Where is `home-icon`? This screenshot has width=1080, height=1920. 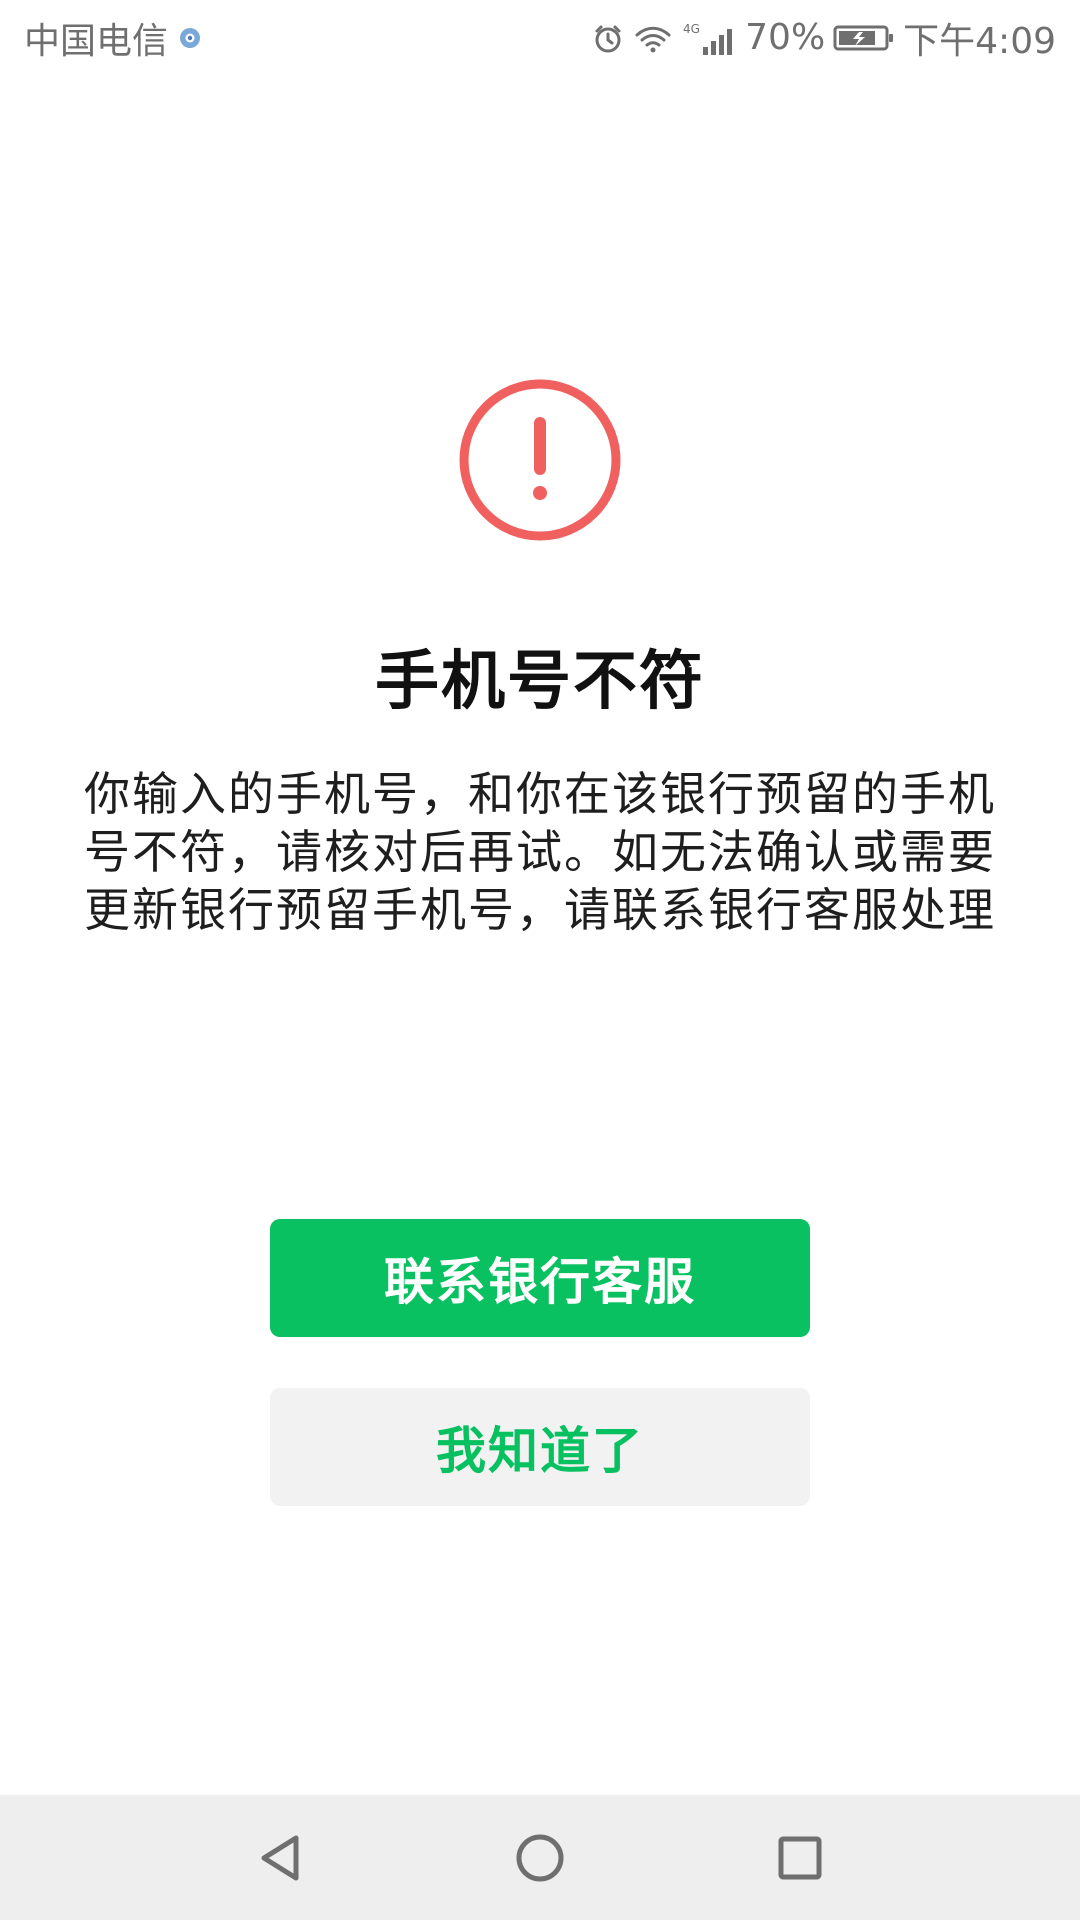 home-icon is located at coordinates (540, 1858).